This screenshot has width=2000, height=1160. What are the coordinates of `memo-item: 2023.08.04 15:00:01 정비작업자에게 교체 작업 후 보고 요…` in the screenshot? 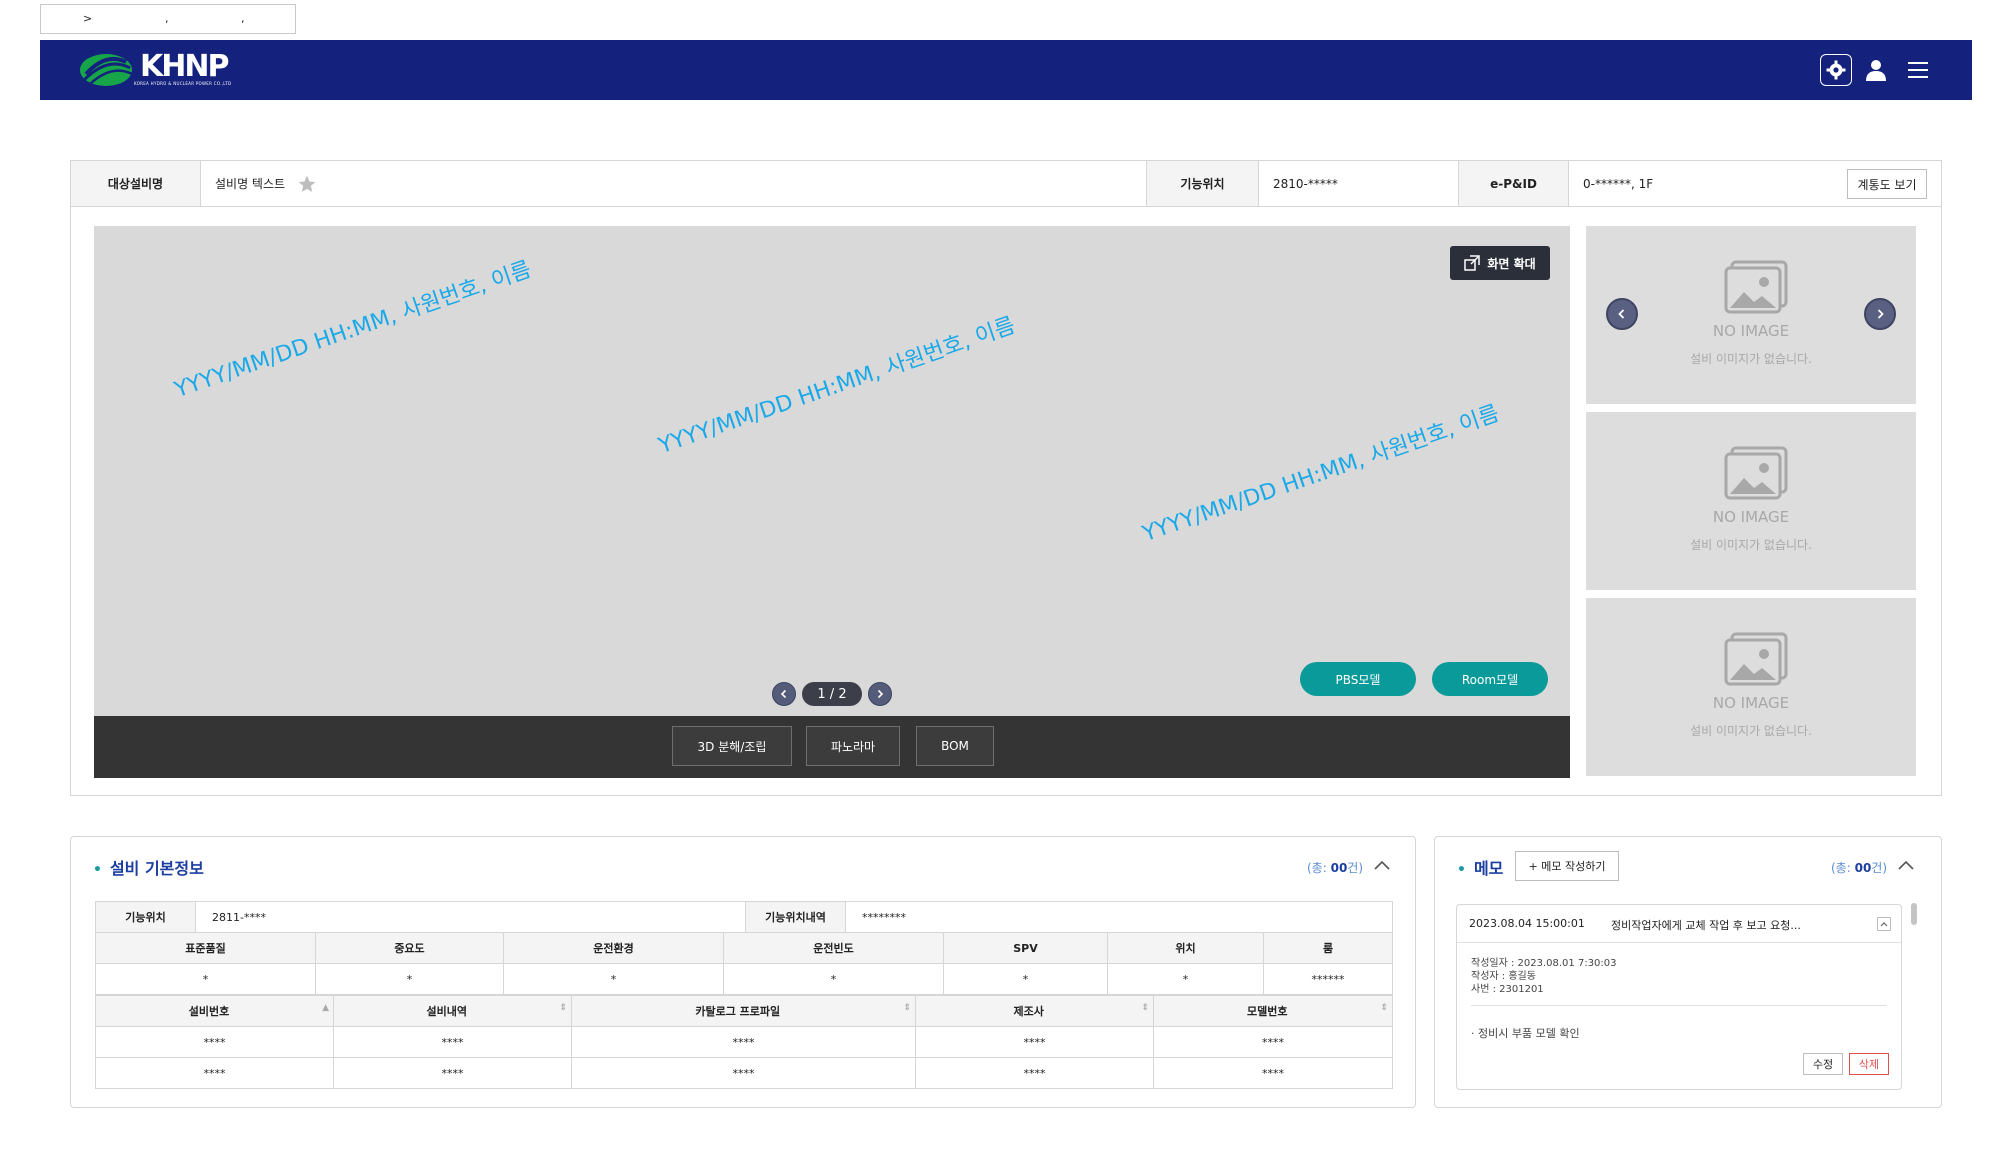 It's located at (1679, 997).